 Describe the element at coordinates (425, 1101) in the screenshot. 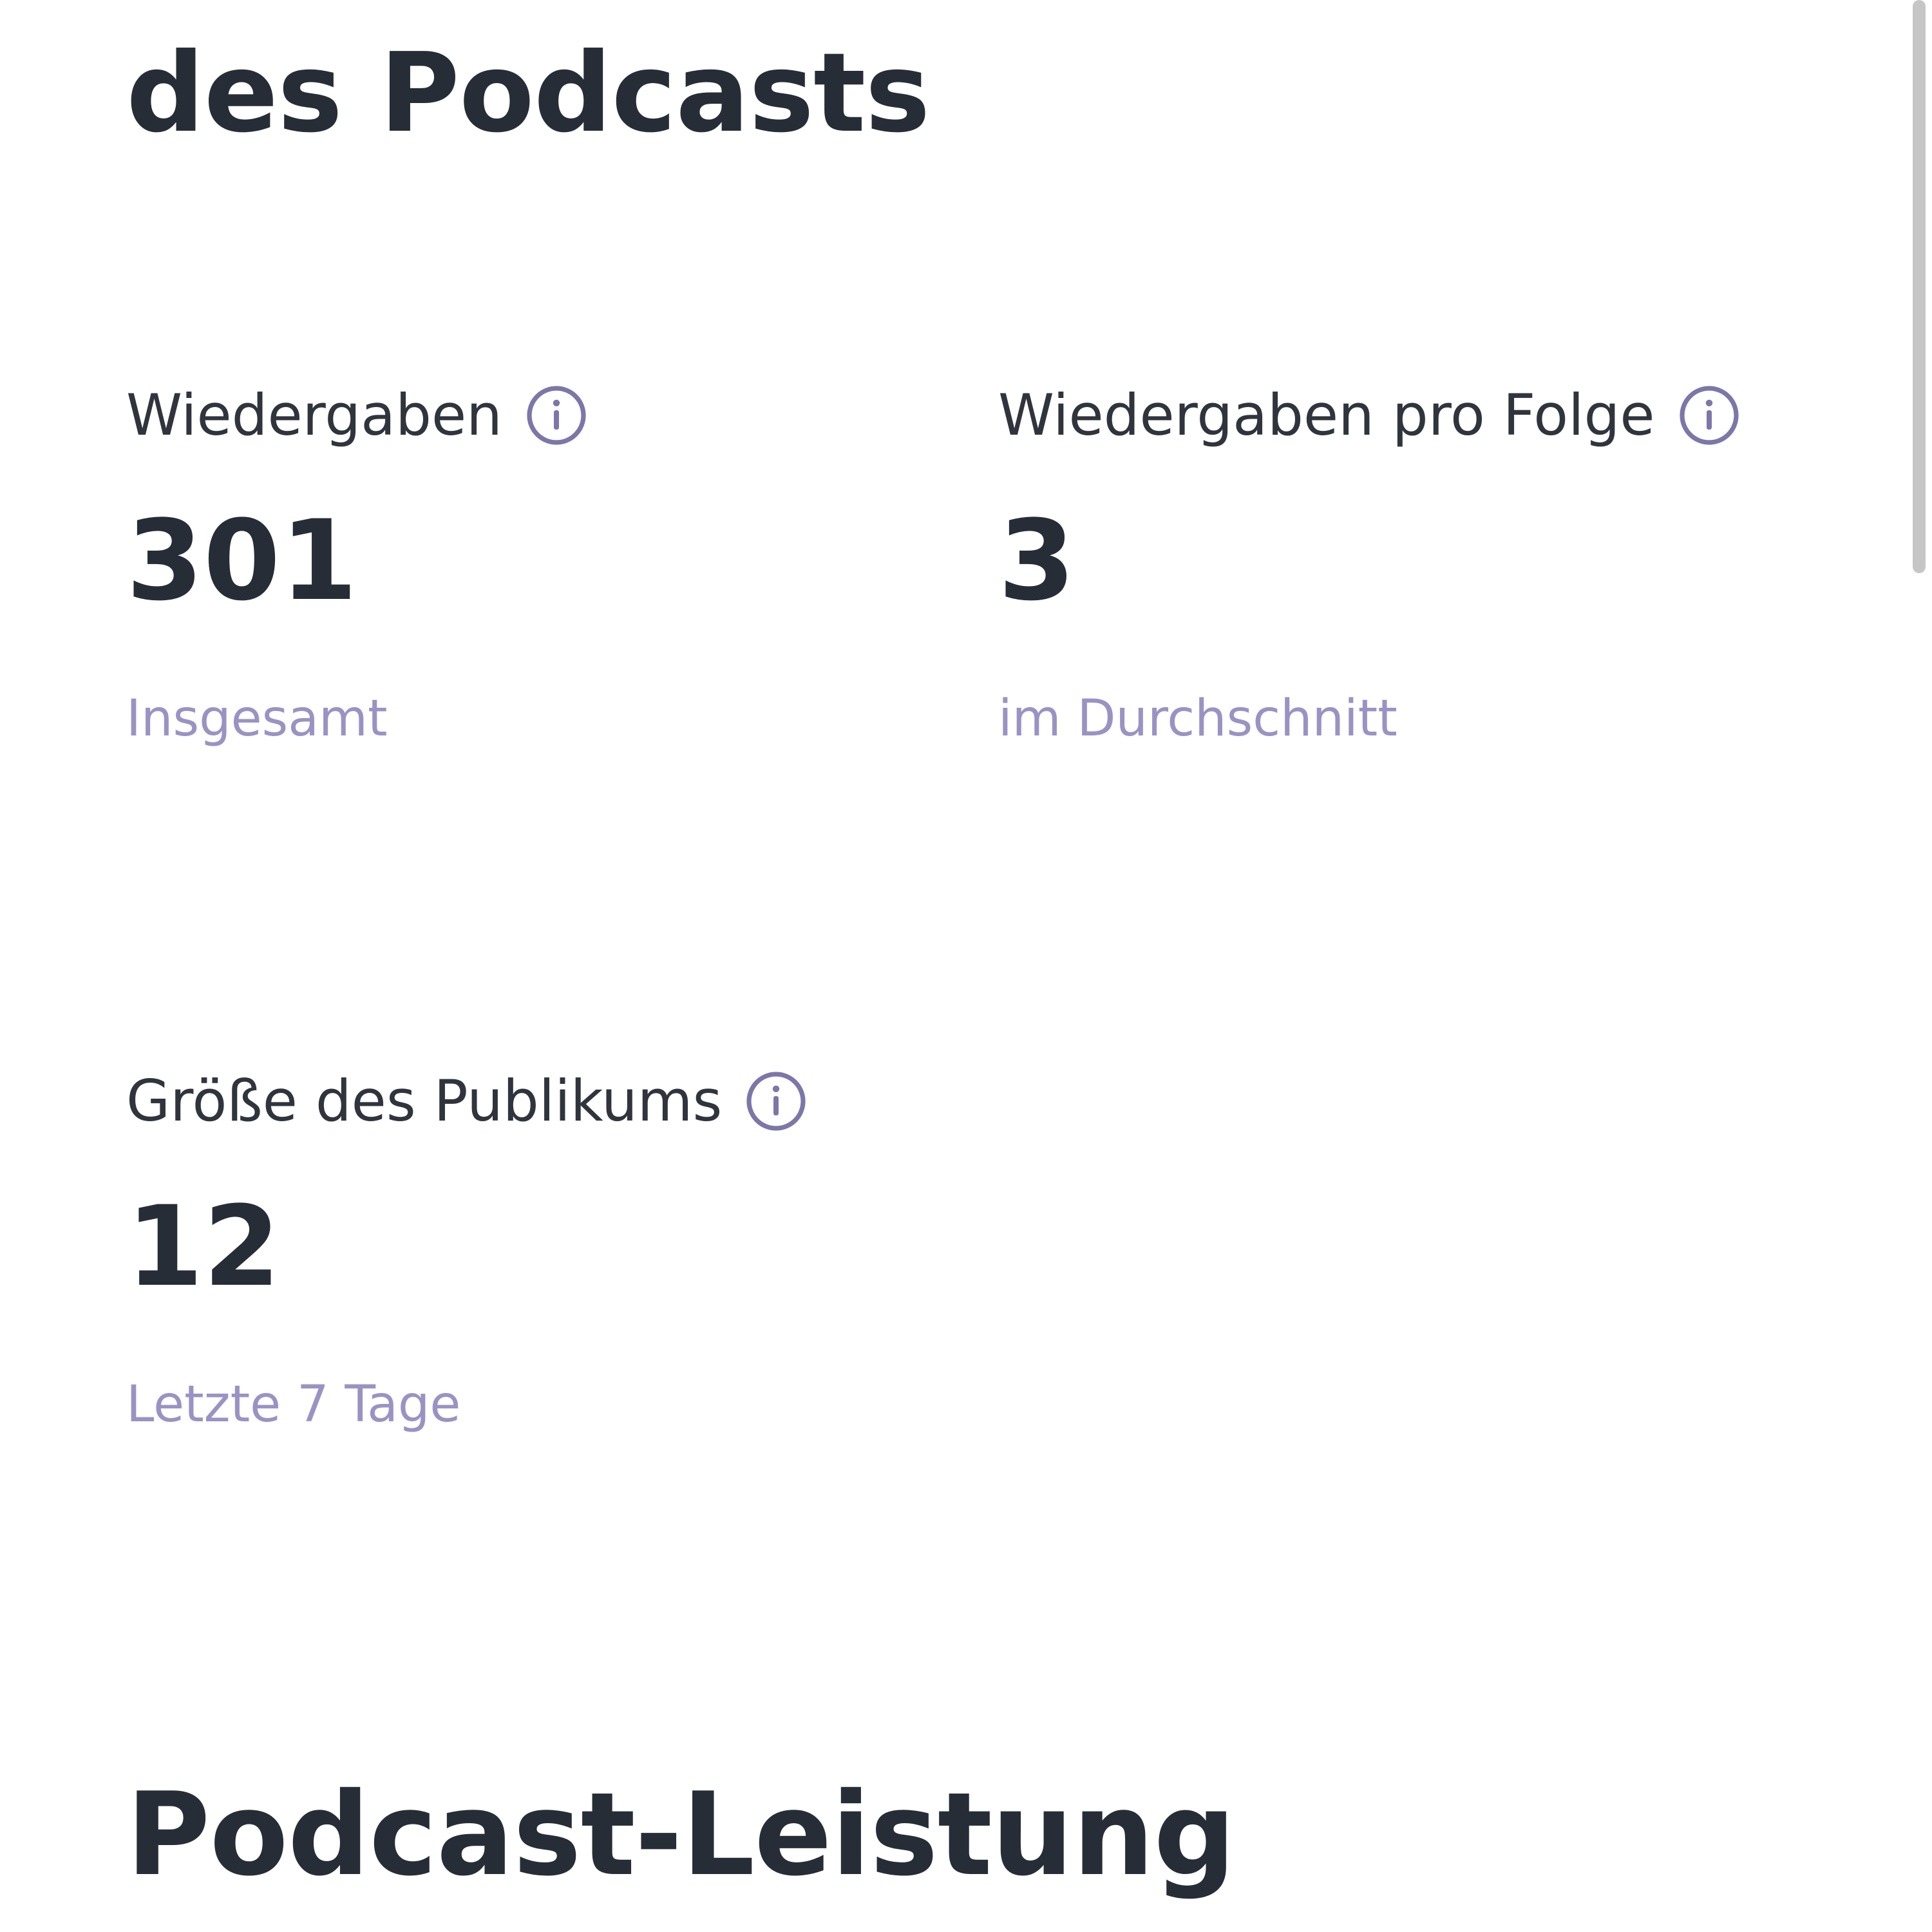

I see `stat-label: Größe des Publikums` at that location.